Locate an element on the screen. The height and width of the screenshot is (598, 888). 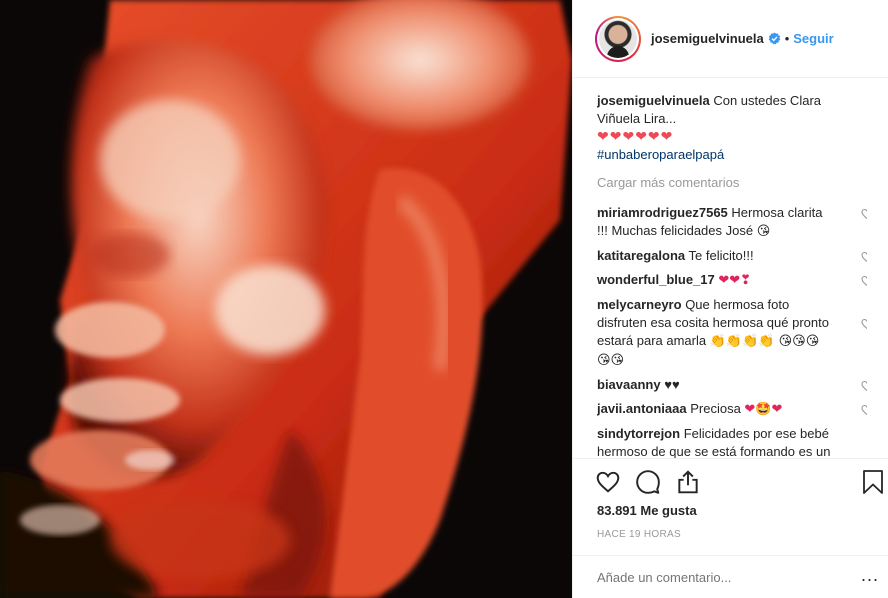
add-comment-input is located at coordinates (722, 577).